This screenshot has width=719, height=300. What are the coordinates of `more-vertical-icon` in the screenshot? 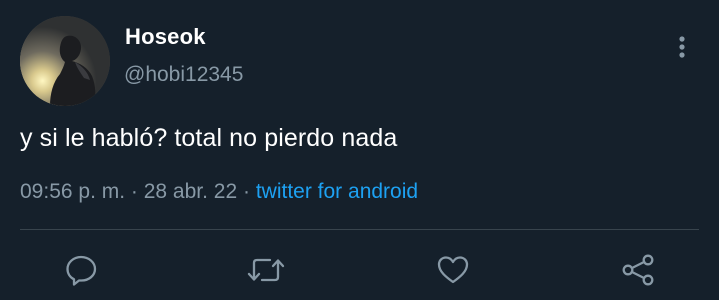 It's located at (682, 48).